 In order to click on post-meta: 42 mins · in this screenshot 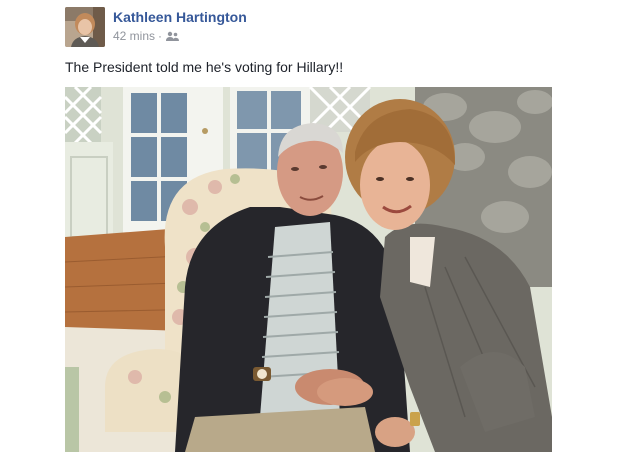, I will do `click(146, 36)`.